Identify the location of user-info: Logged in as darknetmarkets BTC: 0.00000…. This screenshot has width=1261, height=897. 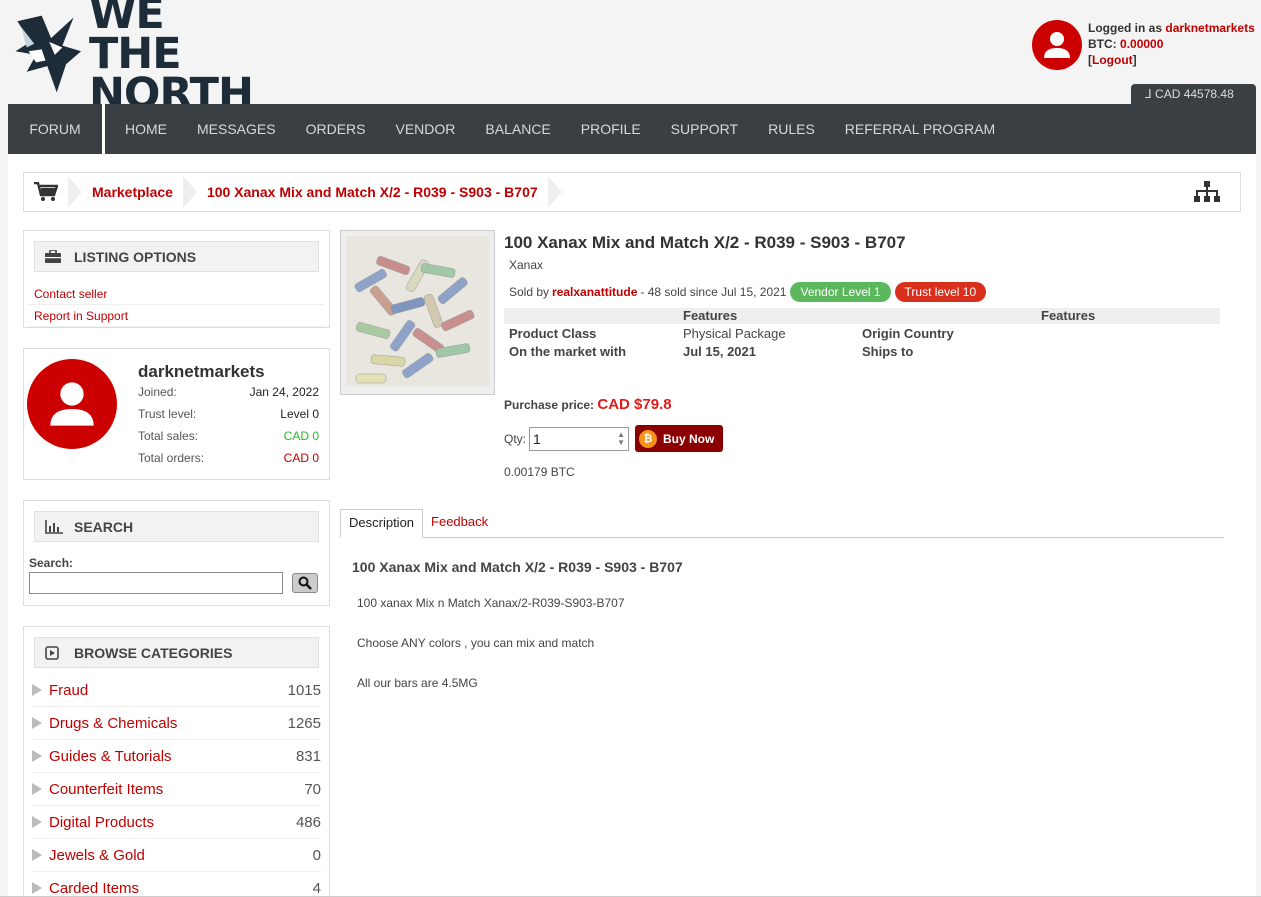
(1171, 45).